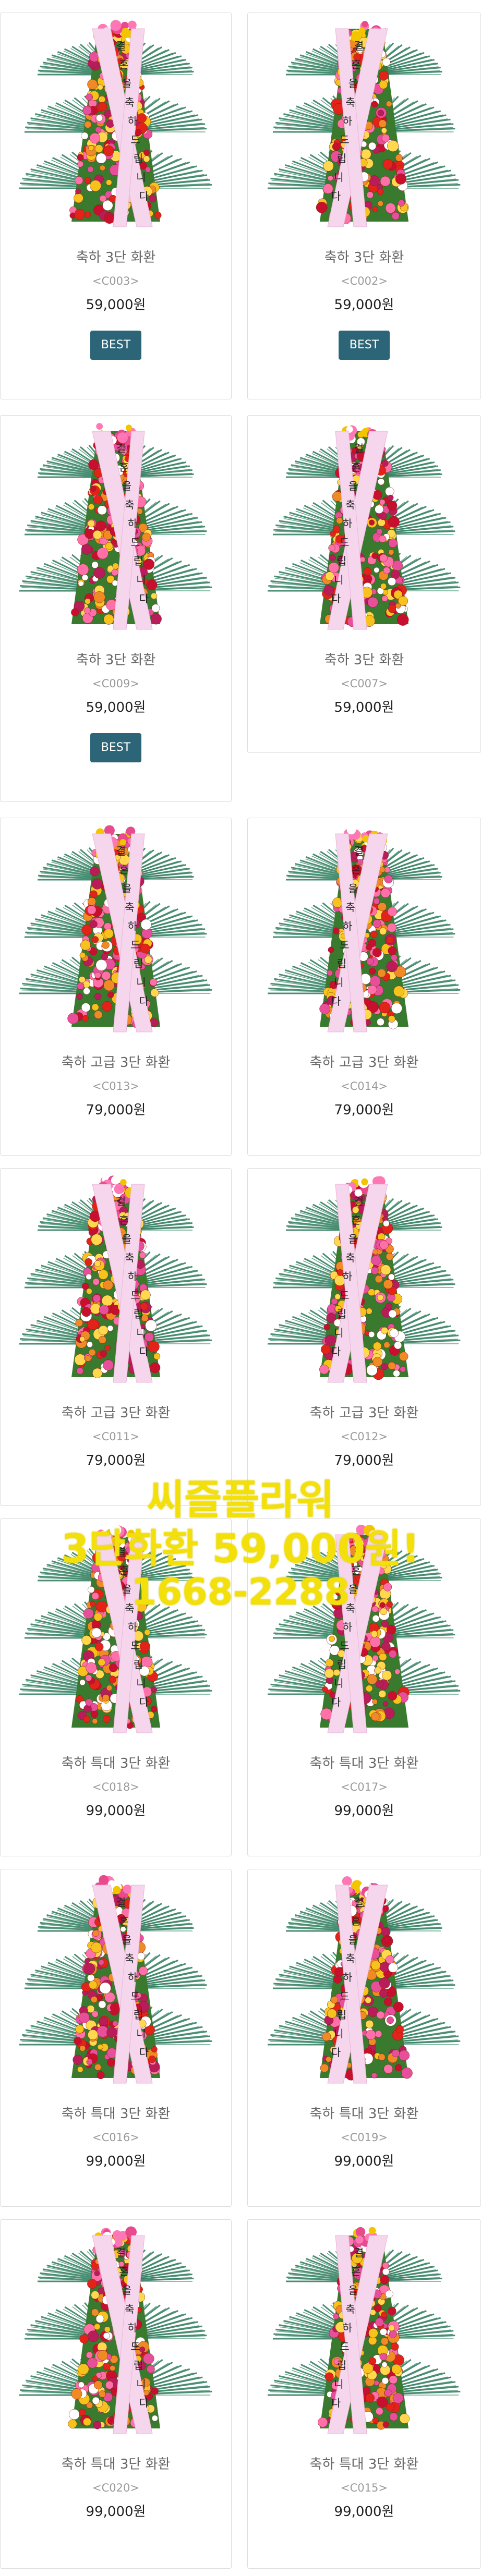  Describe the element at coordinates (364, 2488) in the screenshot. I see `product-code: <C015>` at that location.